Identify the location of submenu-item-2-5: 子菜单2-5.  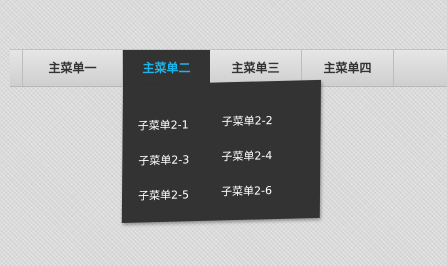
(163, 194).